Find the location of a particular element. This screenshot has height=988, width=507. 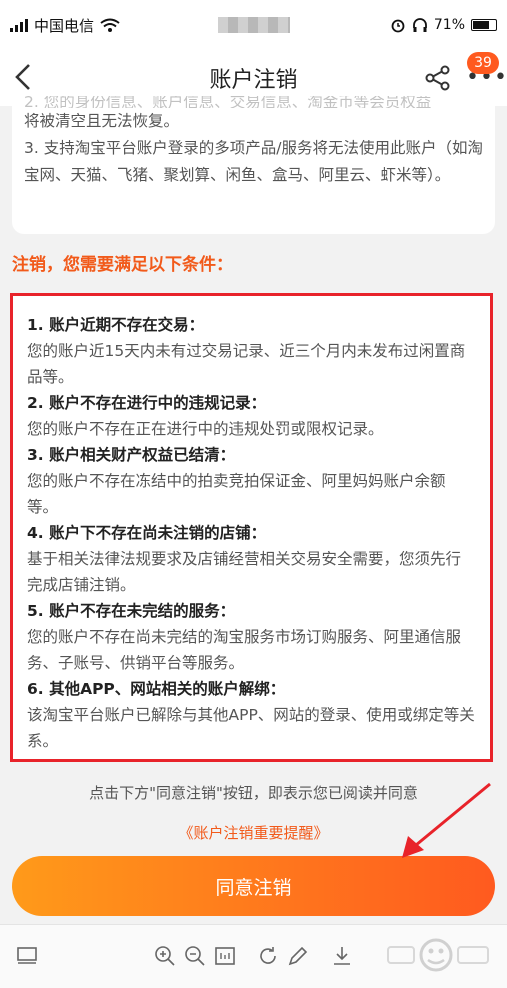

condition-title: 1. 账户近期不存在交易： is located at coordinates (116, 325).